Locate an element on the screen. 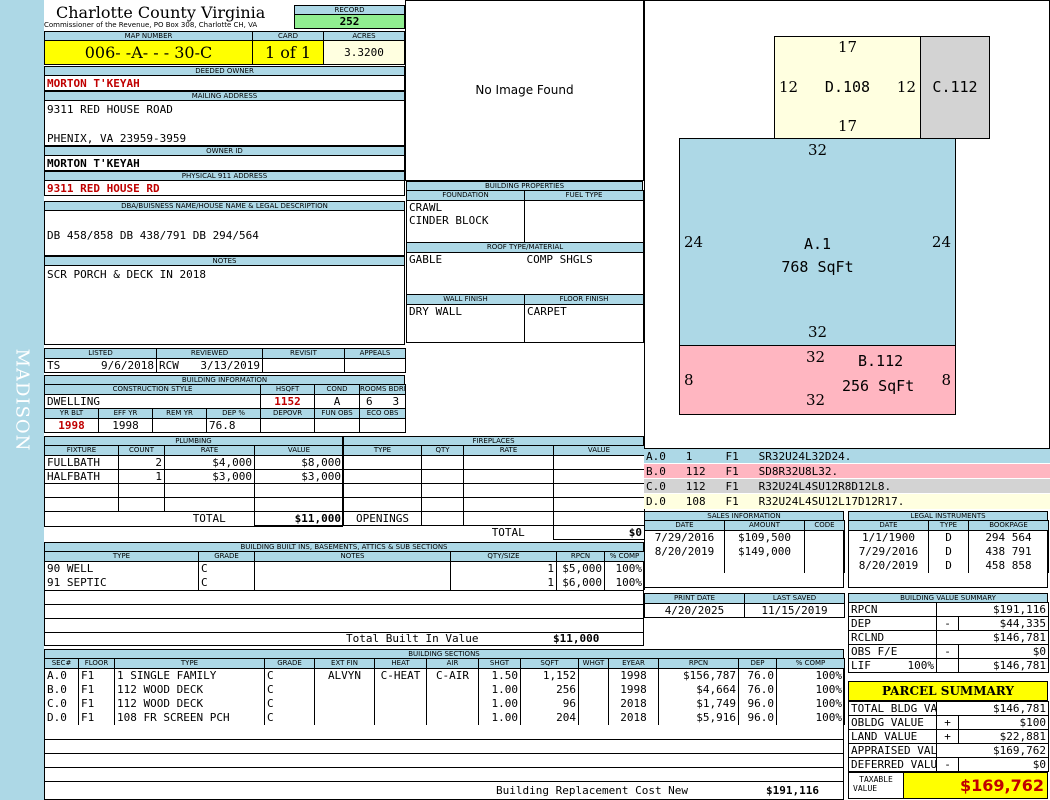  sections-header-floor: FLOOR is located at coordinates (96, 663).